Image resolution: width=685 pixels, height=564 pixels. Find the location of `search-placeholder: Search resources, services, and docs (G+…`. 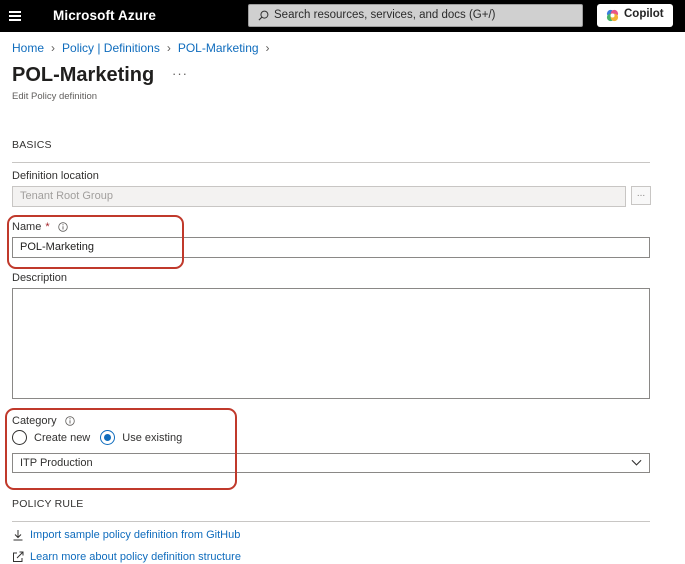

search-placeholder: Search resources, services, and docs (G+… is located at coordinates (385, 15).